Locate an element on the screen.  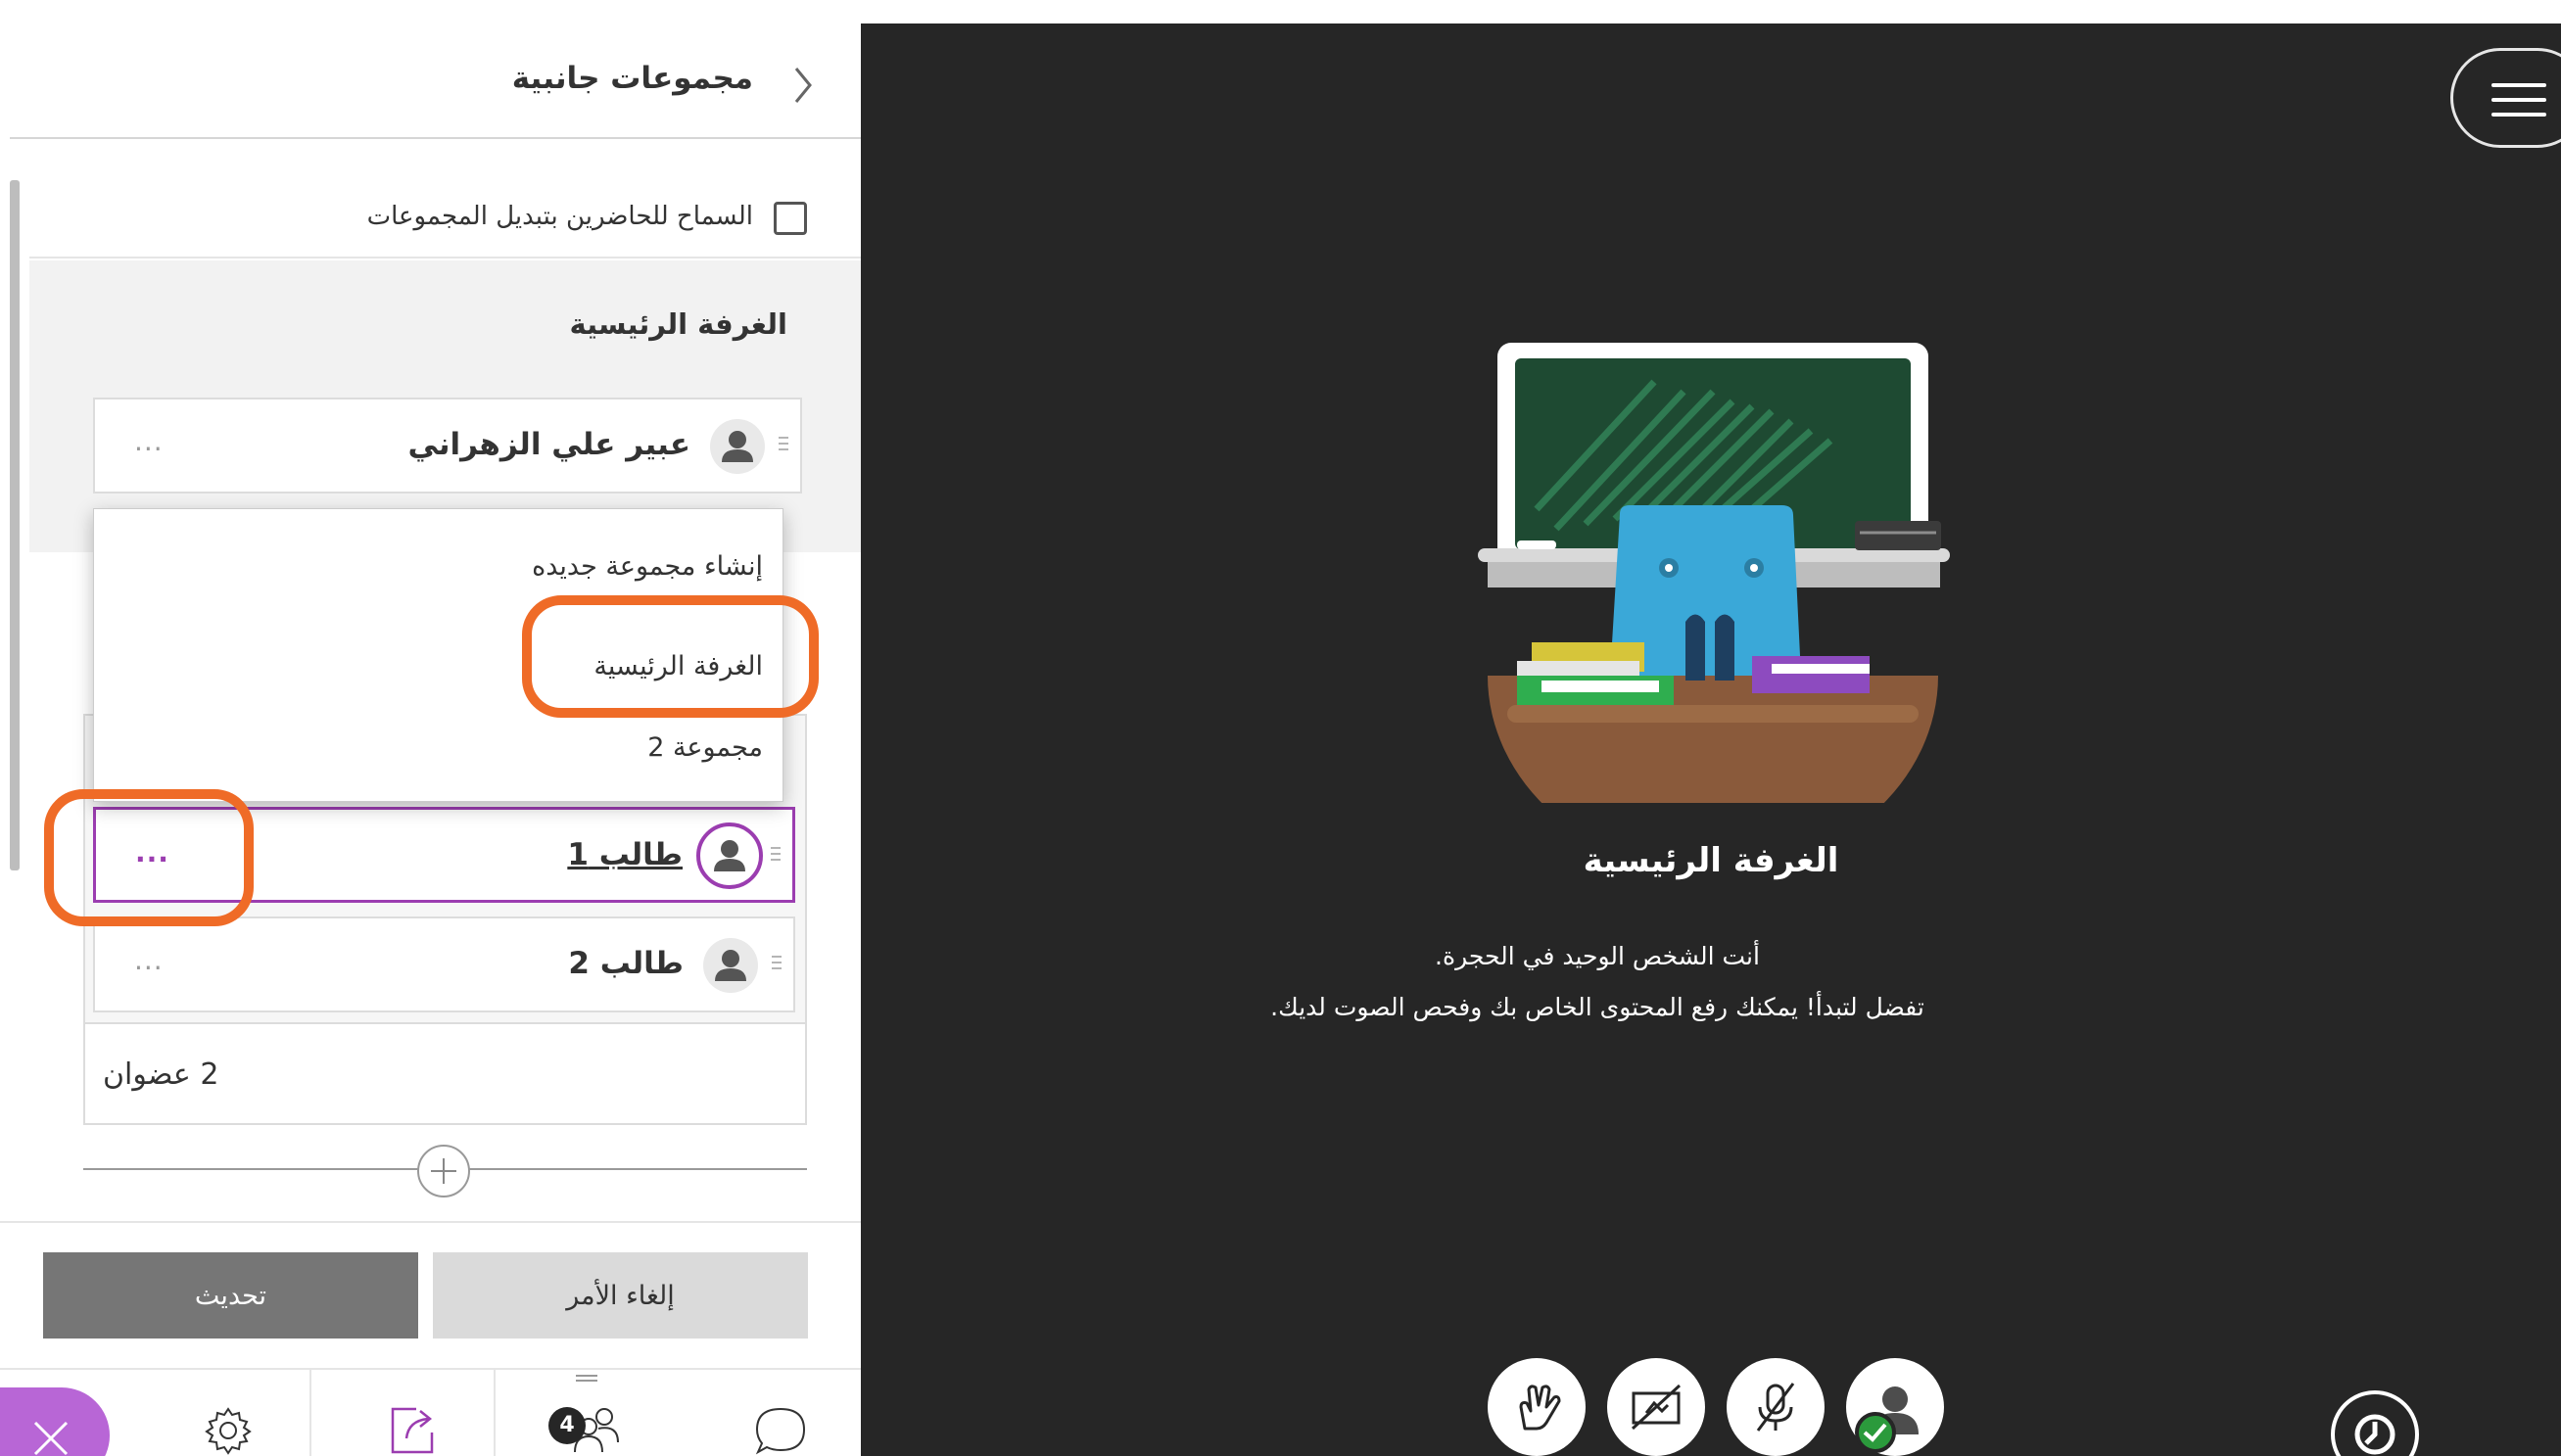
microphone-toggle-button is located at coordinates (1776, 1407).